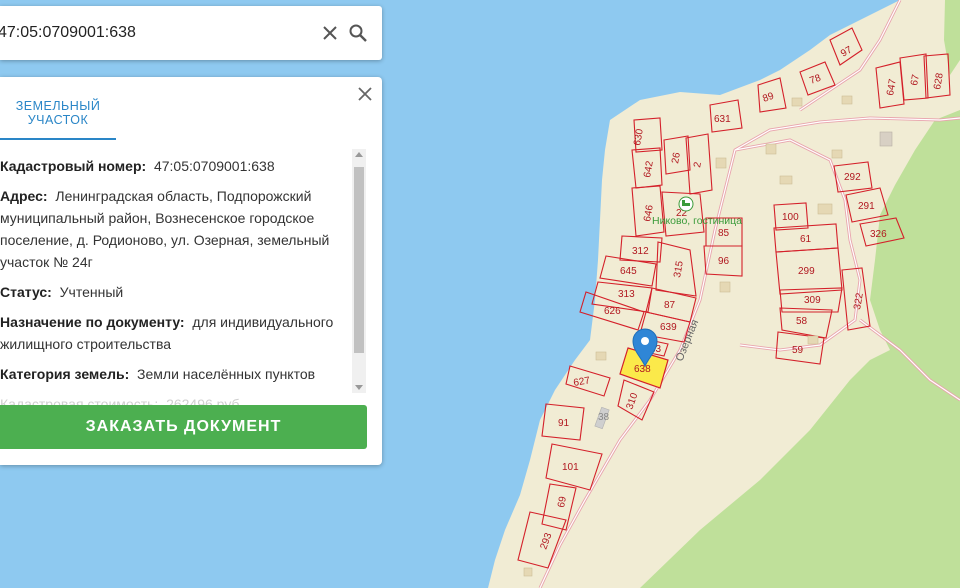  What do you see at coordinates (806, 271) in the screenshot?
I see `label-299: 299` at bounding box center [806, 271].